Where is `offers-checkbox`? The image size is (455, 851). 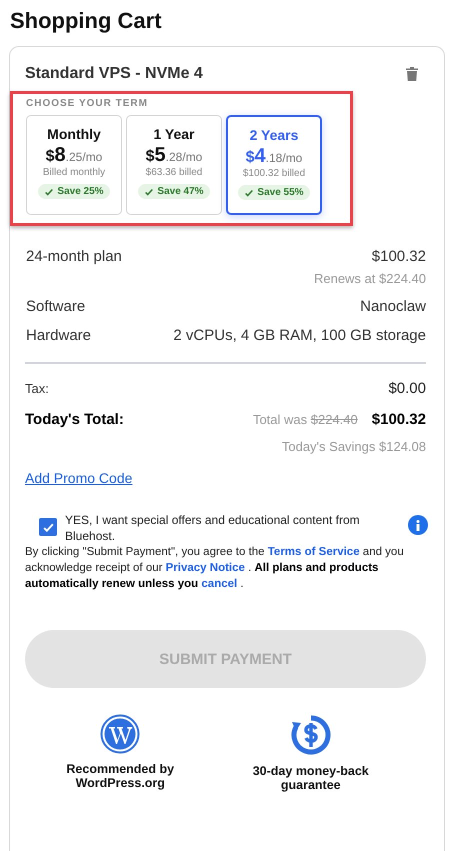
offers-checkbox is located at coordinates (48, 527).